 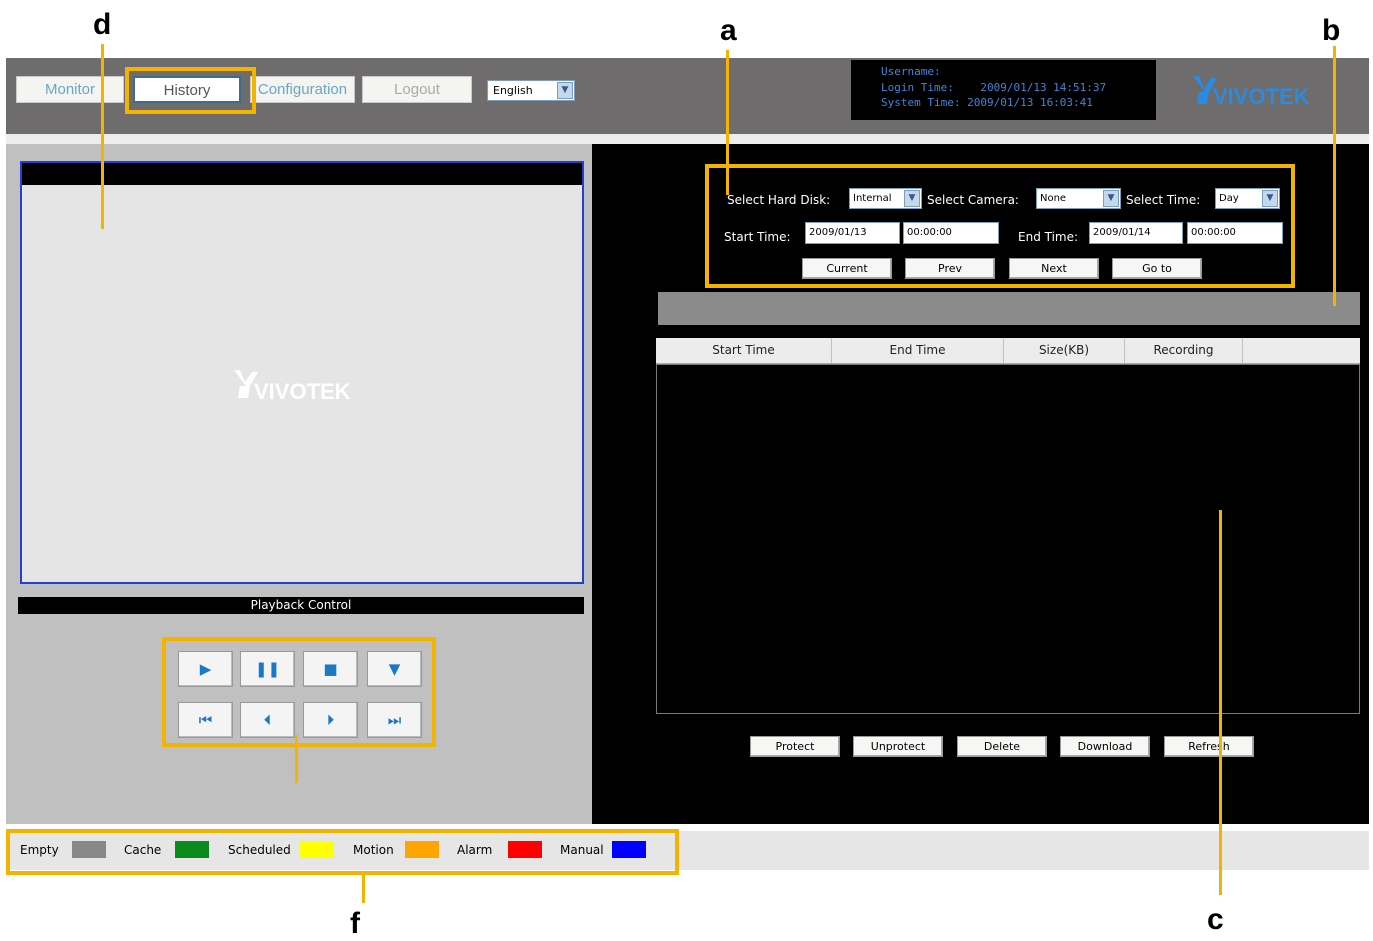 What do you see at coordinates (687, 139) in the screenshot?
I see `separator-bar` at bounding box center [687, 139].